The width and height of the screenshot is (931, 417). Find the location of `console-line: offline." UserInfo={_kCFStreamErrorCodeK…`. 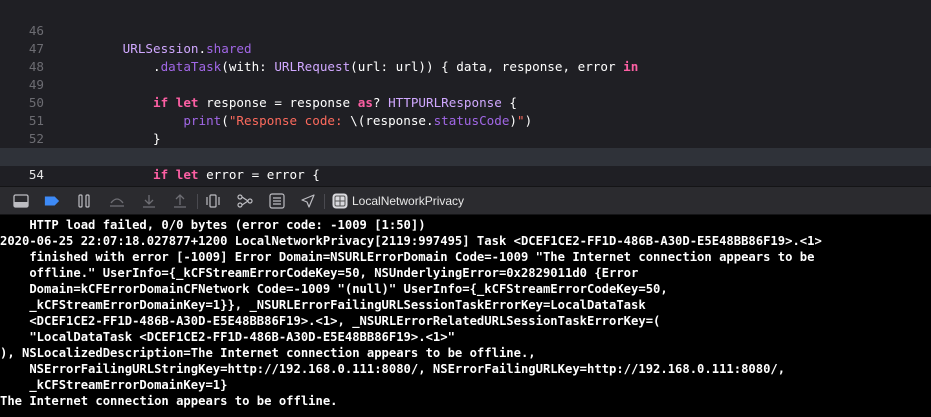

console-line: offline." UserInfo={_kCFStreamErrorCodeK… is located at coordinates (319, 273).